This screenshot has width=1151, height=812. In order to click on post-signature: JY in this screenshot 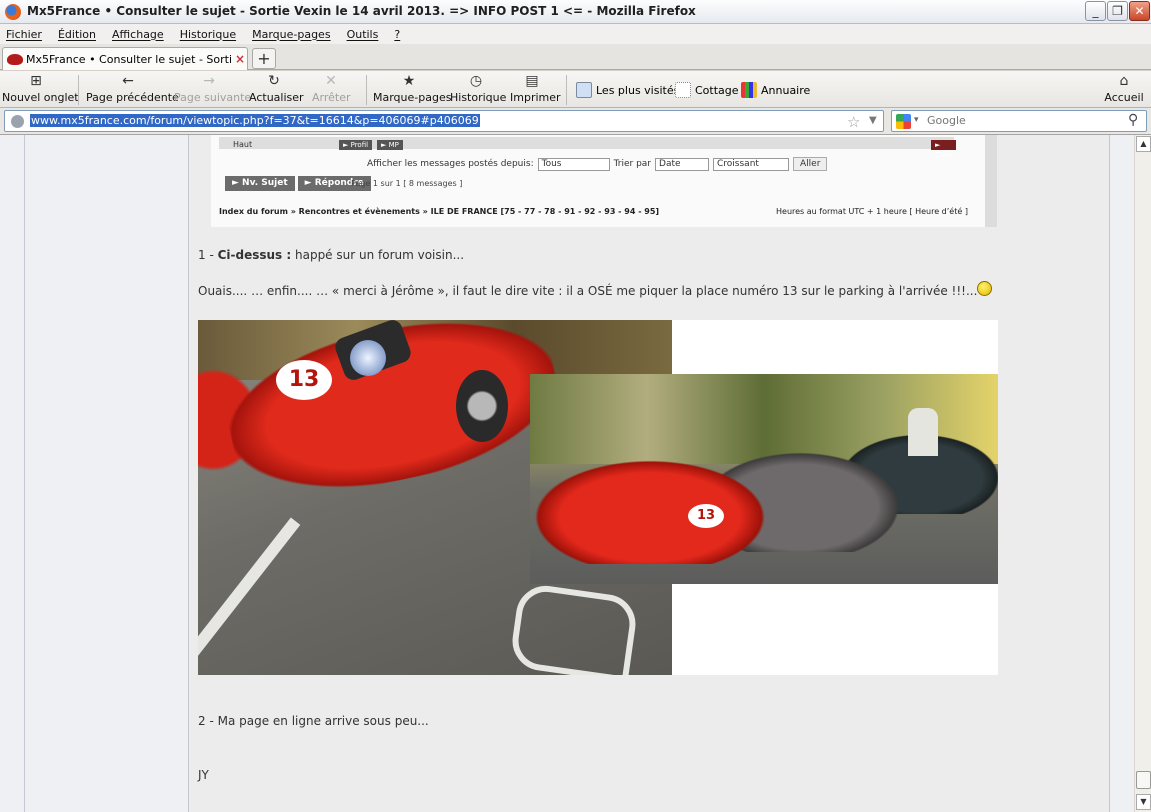, I will do `click(203, 775)`.